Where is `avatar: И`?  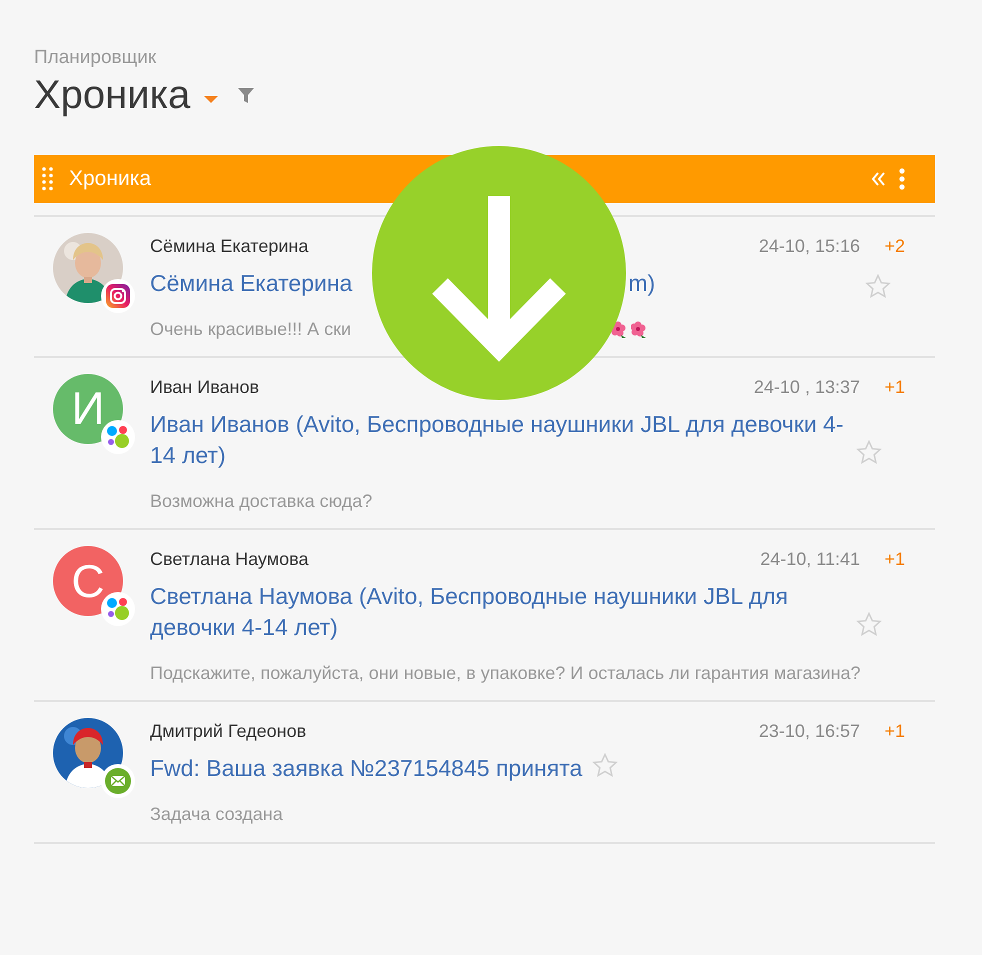 avatar: И is located at coordinates (88, 409).